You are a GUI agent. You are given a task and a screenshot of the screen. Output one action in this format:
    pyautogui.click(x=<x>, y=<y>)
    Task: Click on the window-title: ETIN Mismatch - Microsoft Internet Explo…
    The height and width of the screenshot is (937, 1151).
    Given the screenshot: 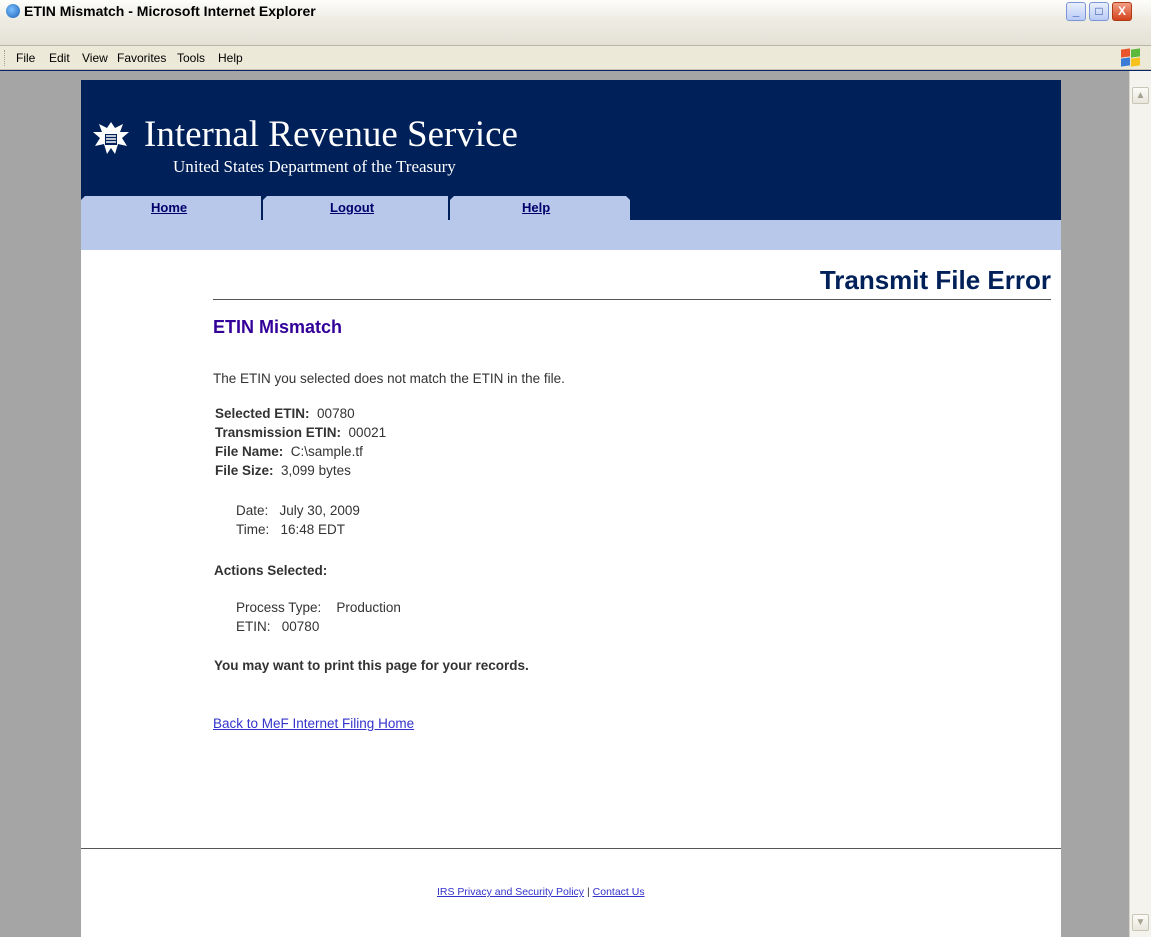 What is the action you would take?
    pyautogui.click(x=170, y=11)
    